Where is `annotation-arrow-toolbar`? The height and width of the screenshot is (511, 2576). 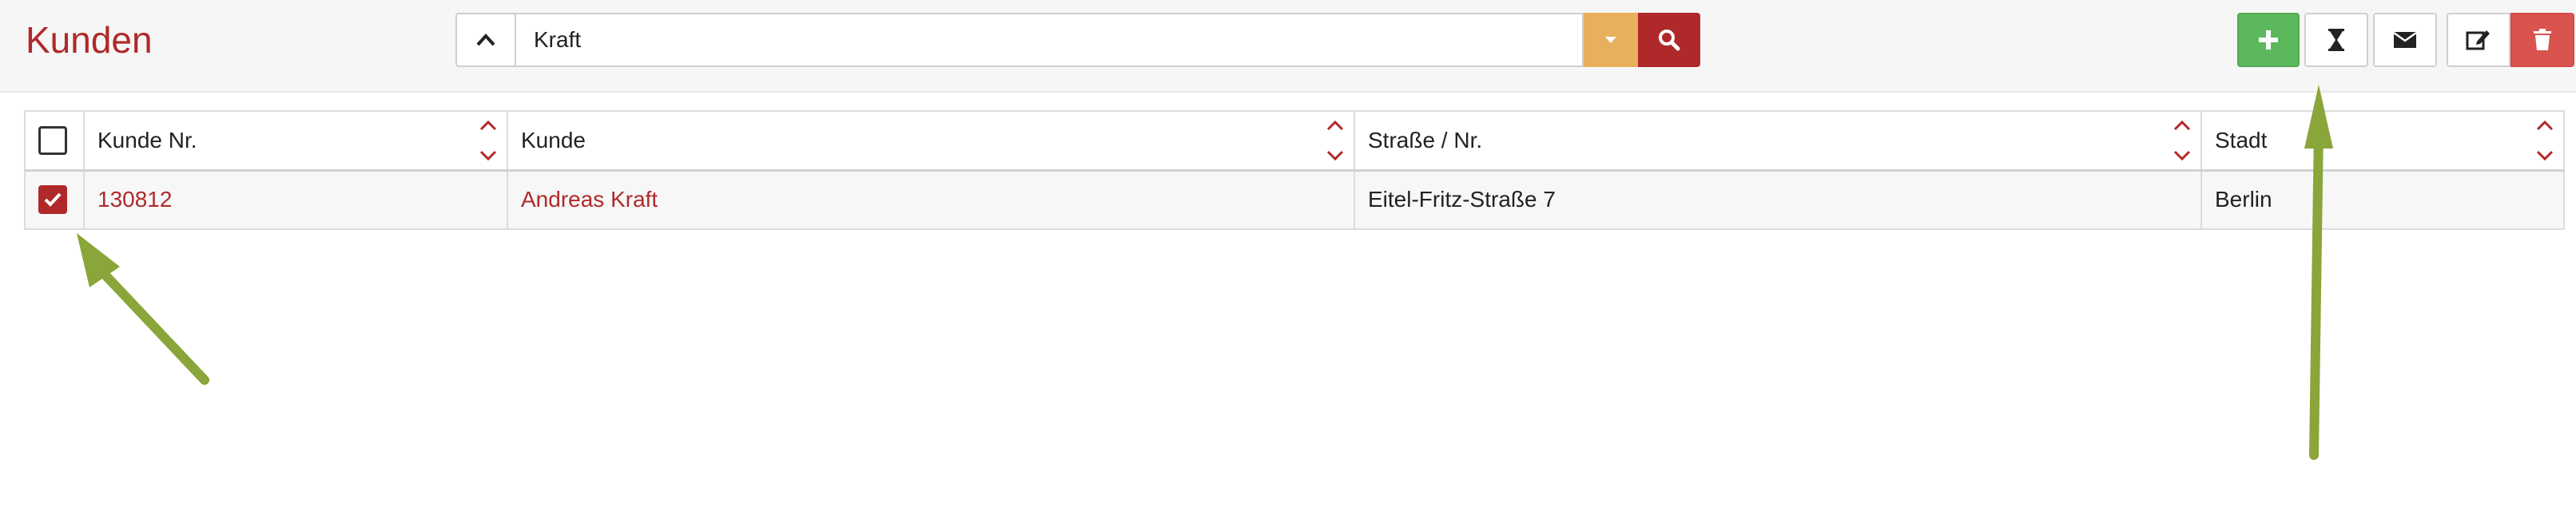
annotation-arrow-toolbar is located at coordinates (2318, 272).